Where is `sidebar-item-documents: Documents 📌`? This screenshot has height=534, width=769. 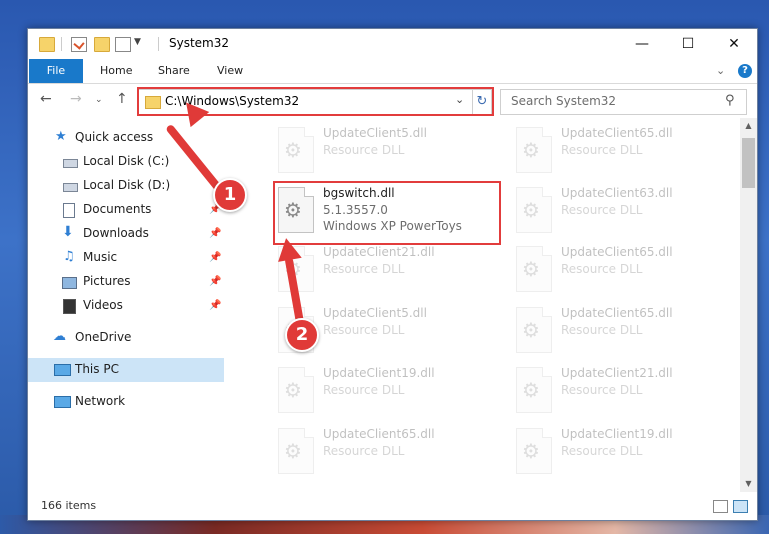 sidebar-item-documents: Documents 📌 is located at coordinates (126, 210).